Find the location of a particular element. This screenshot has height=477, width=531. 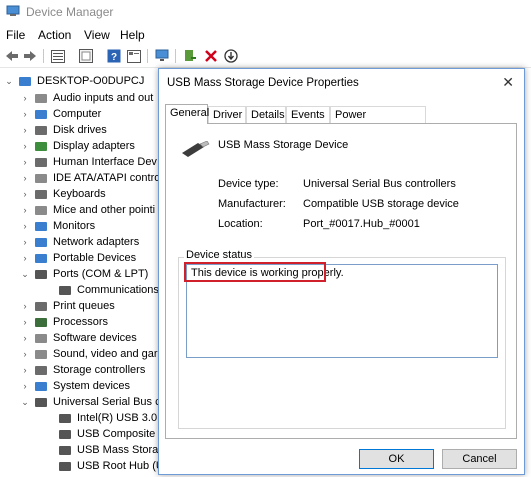

tree-item: › Audio inputs and out is located at coordinates (87, 98).